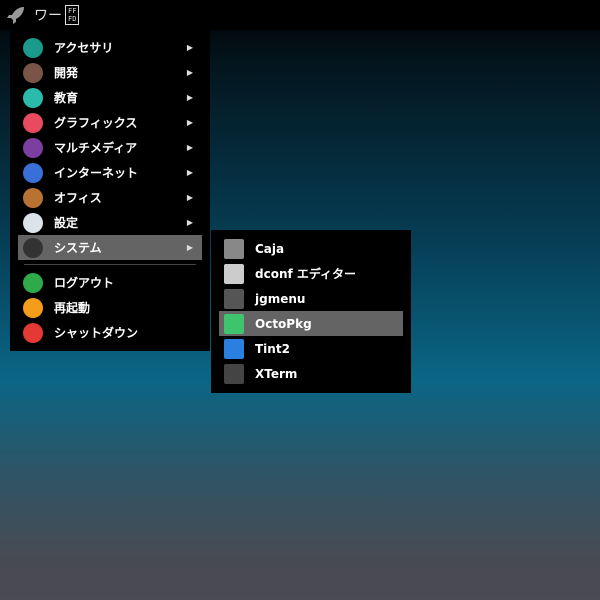 Image resolution: width=600 pixels, height=600 pixels. Describe the element at coordinates (110, 97) in the screenshot. I see `menu-item-education: 教育 ▶` at that location.